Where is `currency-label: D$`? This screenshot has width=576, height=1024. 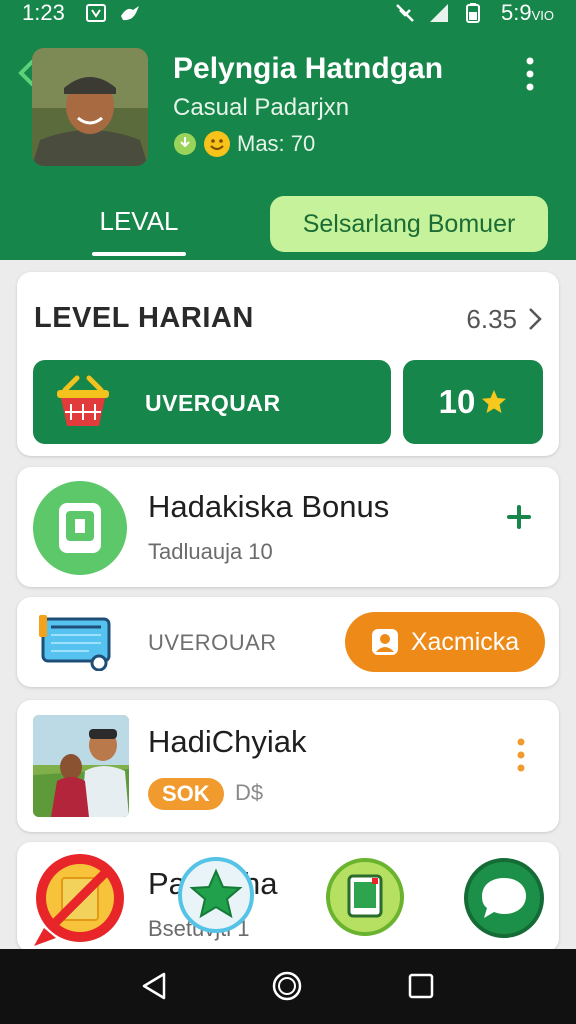 currency-label: D$ is located at coordinates (249, 792).